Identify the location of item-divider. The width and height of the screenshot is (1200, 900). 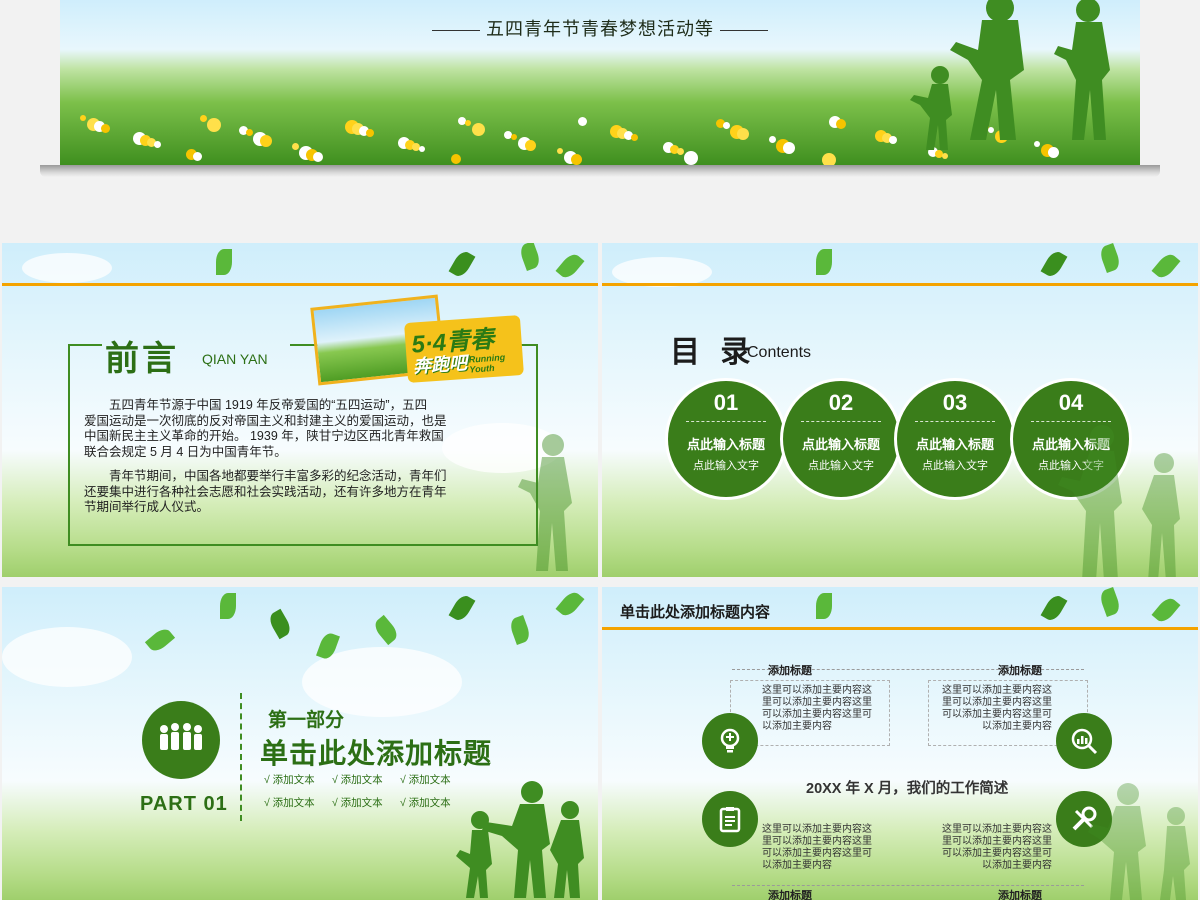
(841, 421).